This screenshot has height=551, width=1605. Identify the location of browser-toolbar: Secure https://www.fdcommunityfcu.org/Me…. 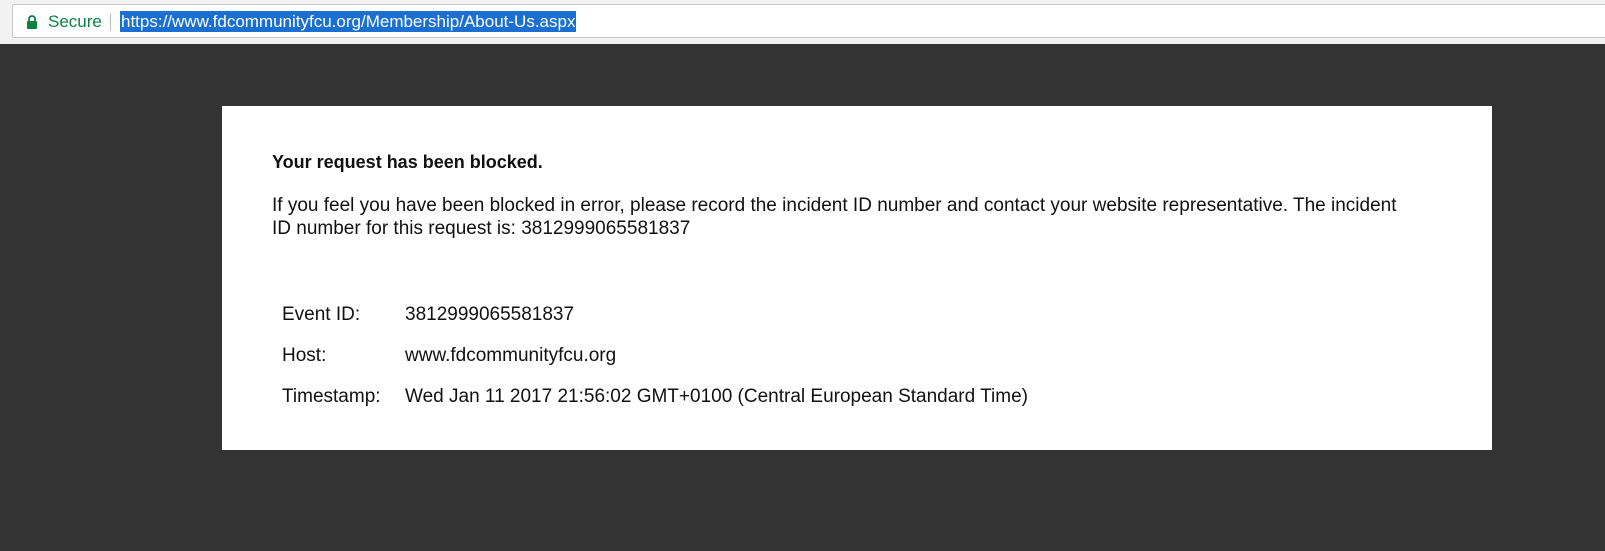
(802, 22).